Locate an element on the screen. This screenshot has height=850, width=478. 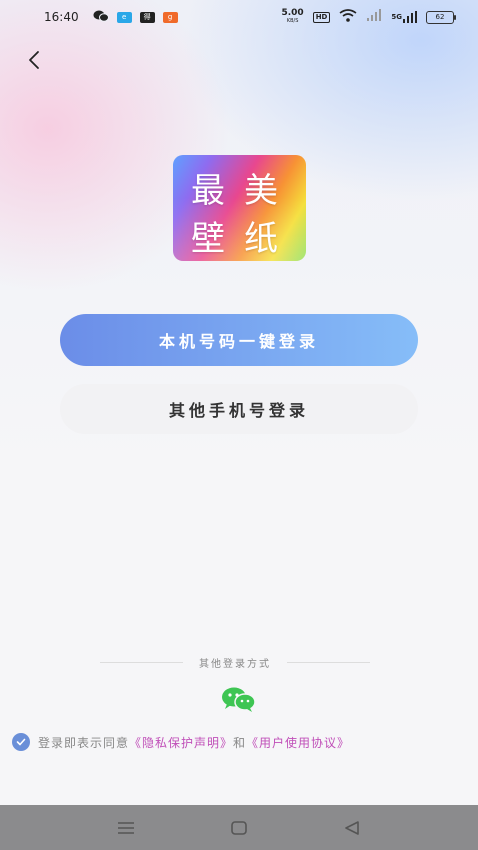
menu-icon is located at coordinates (126, 827).